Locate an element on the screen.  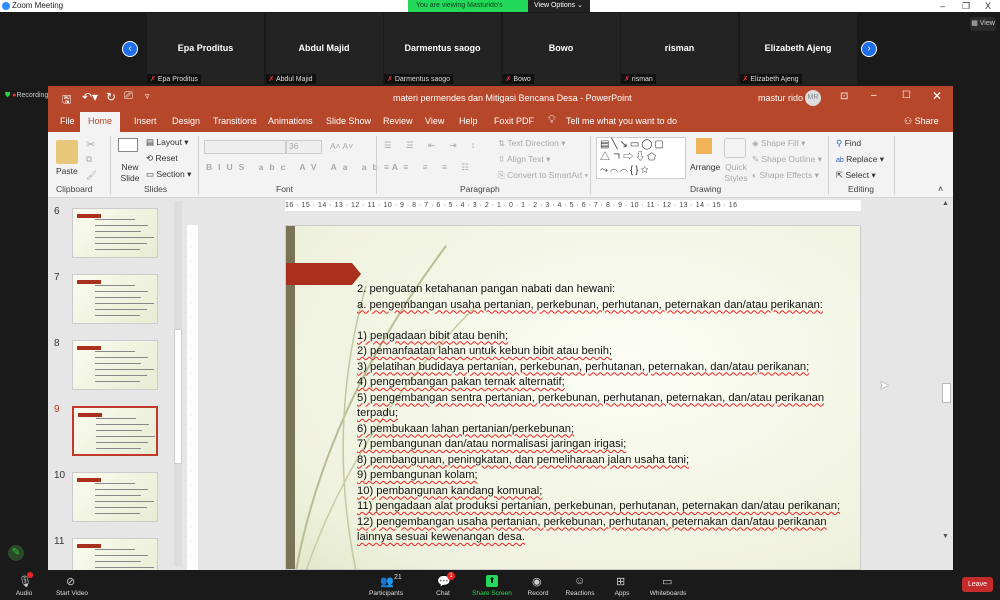
paste-button: Paste is located at coordinates (67, 171).